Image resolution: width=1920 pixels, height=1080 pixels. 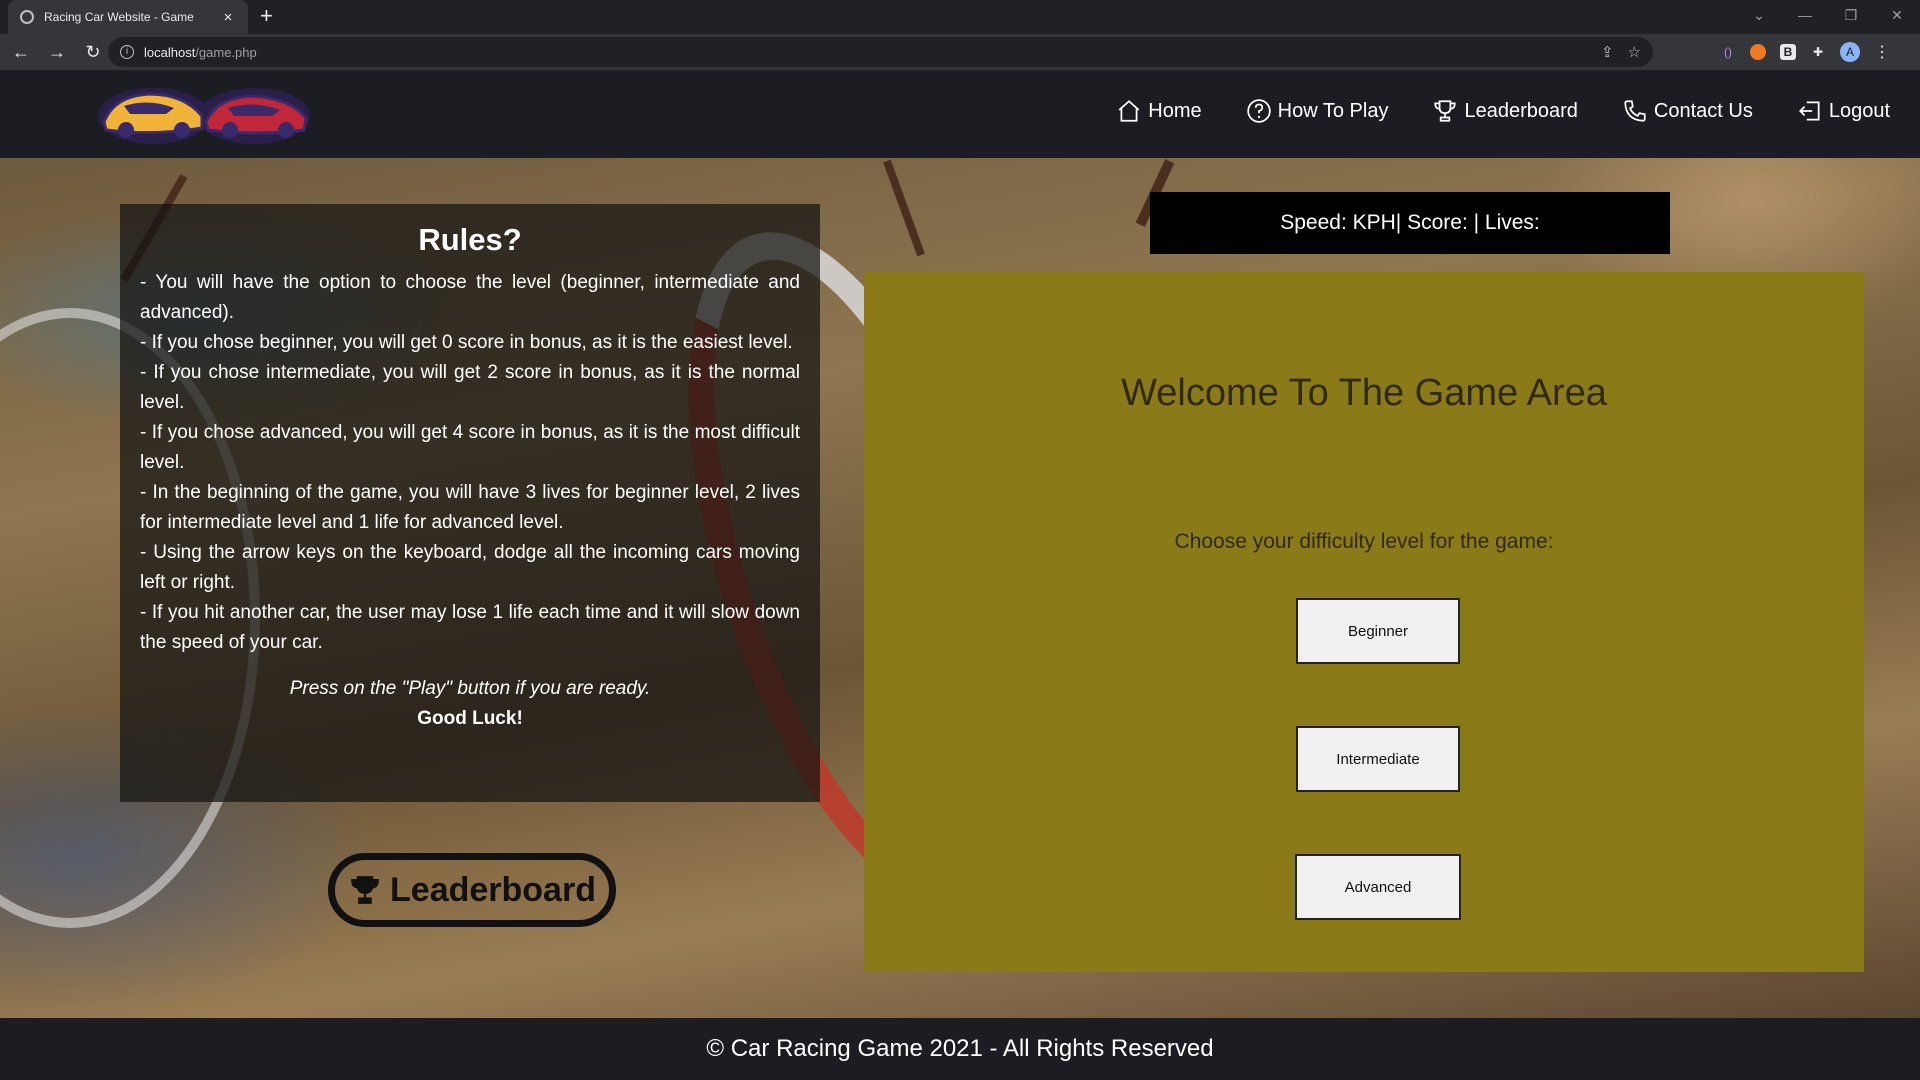 What do you see at coordinates (1258, 111) in the screenshot?
I see `question-circle-icon` at bounding box center [1258, 111].